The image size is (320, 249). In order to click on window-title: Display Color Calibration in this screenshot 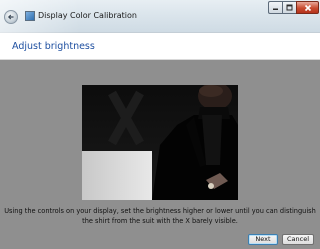, I will do `click(87, 15)`.